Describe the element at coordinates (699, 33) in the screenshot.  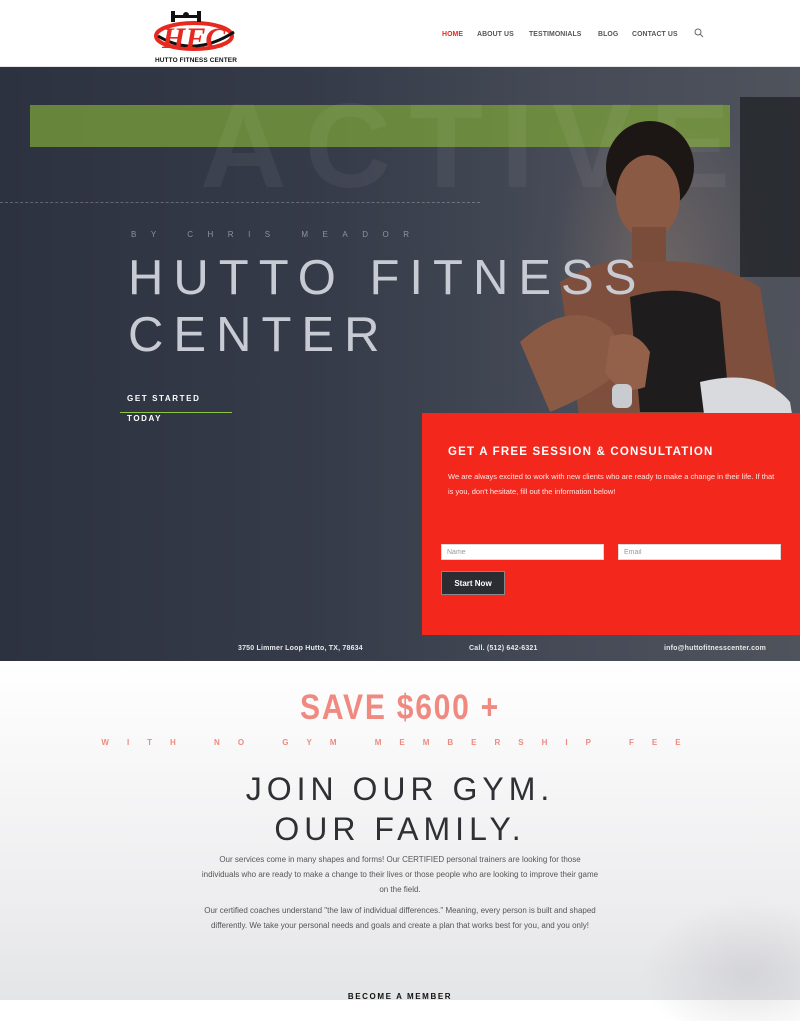
I see `search-icon` at that location.